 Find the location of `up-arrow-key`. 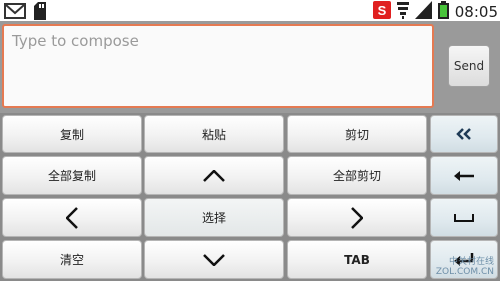

up-arrow-key is located at coordinates (214, 175).